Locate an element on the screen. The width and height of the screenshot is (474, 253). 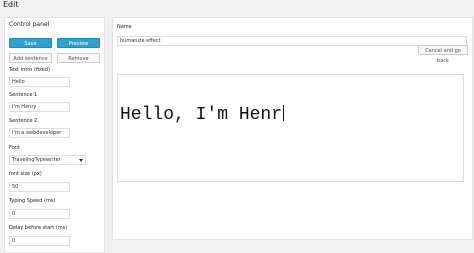
add-sentence-button: Add sentence is located at coordinates (30, 58).